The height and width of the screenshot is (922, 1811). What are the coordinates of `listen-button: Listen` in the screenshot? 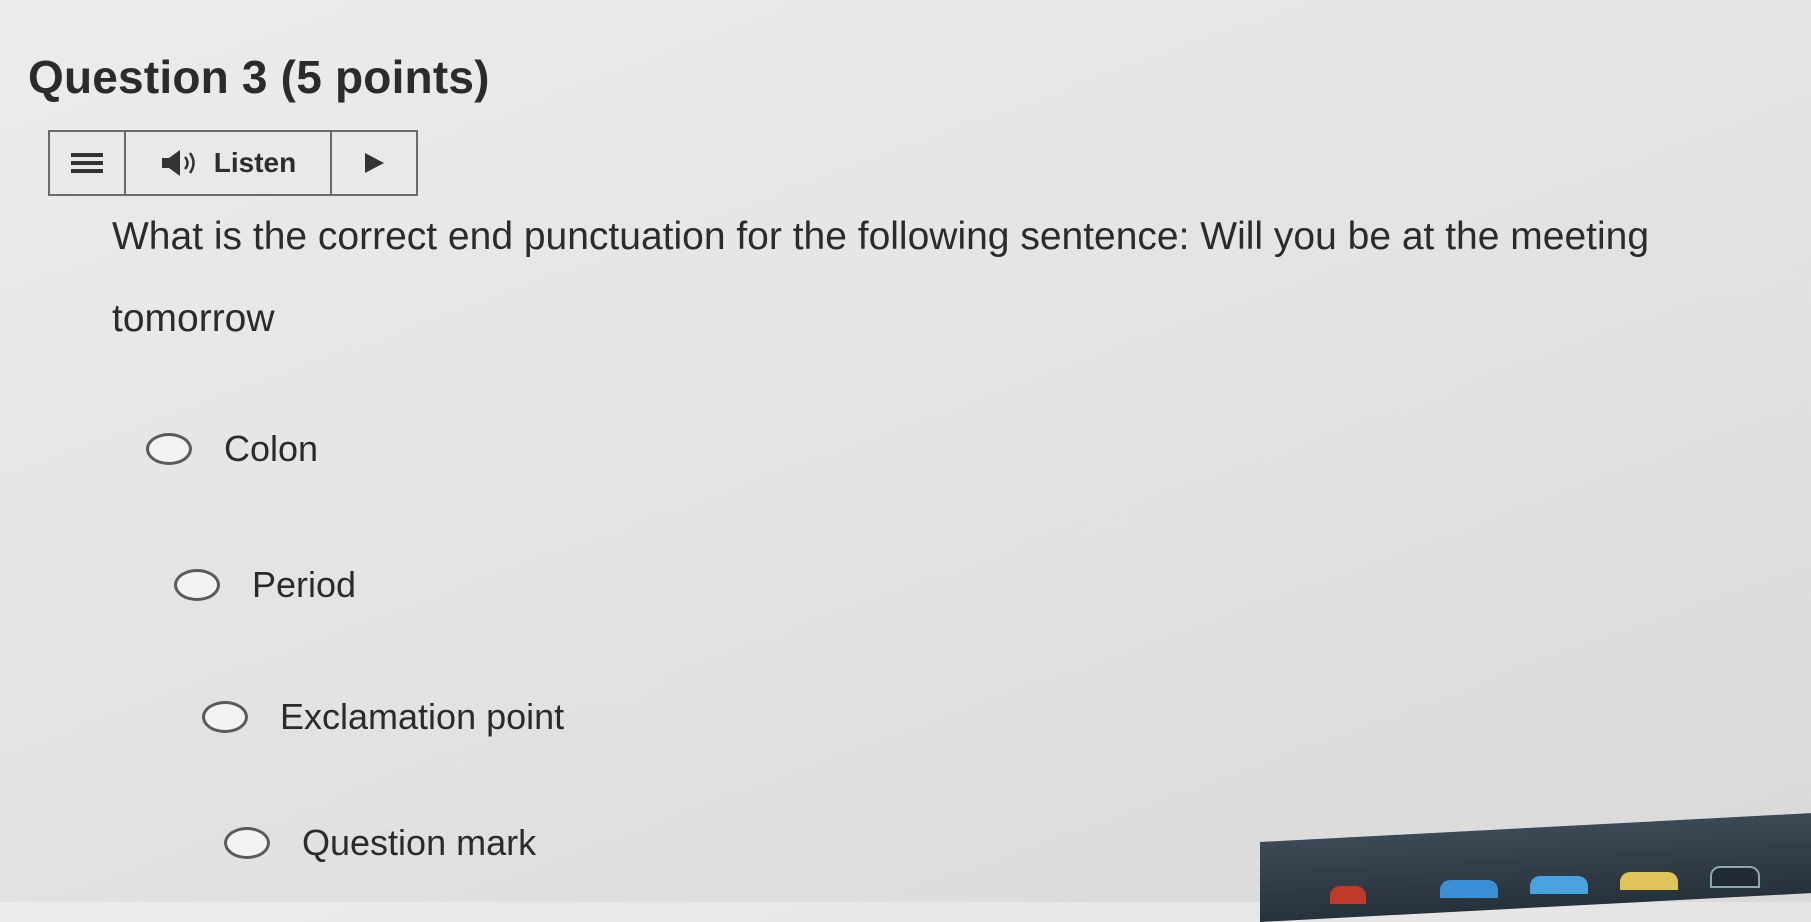 It's located at (229, 163).